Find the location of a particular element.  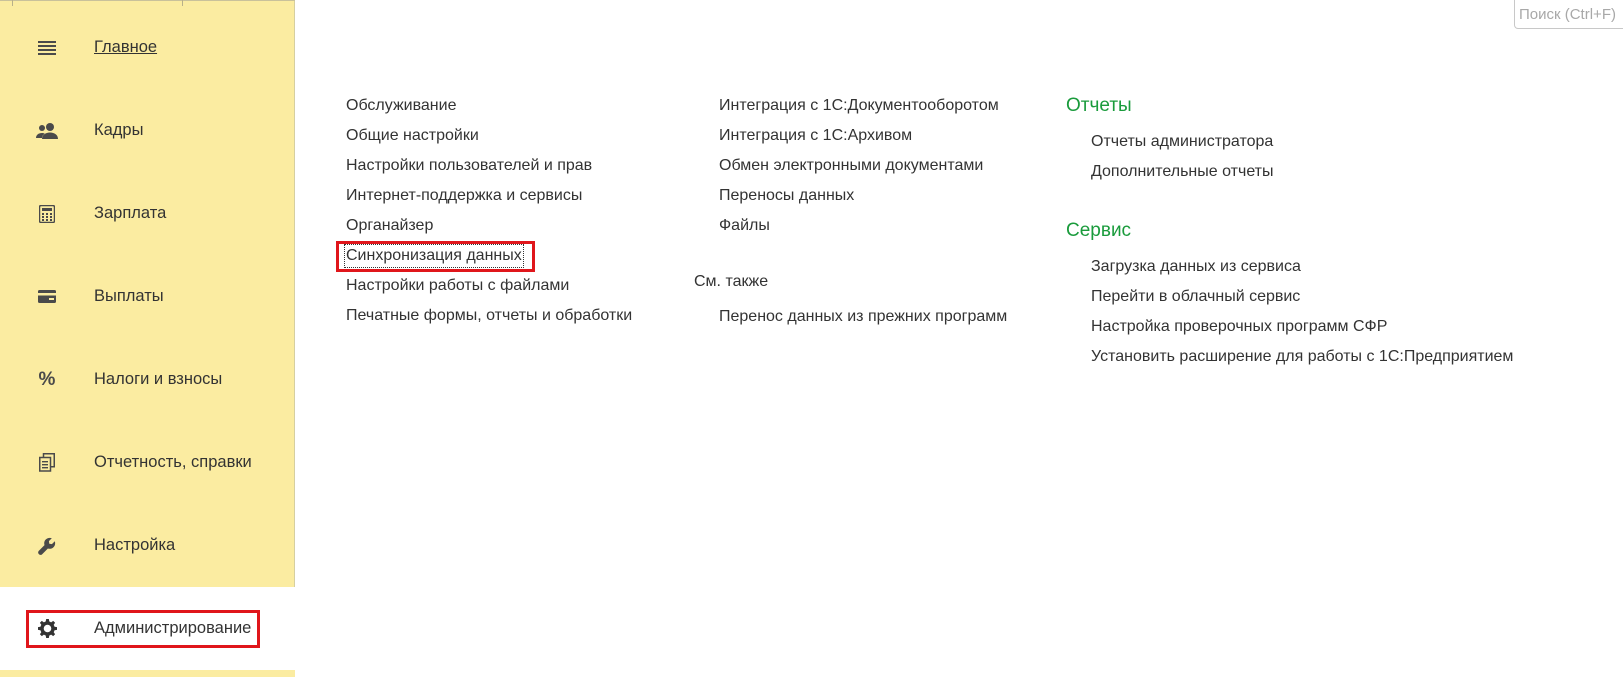

link-general-settings: Общие настройки is located at coordinates (412, 136).